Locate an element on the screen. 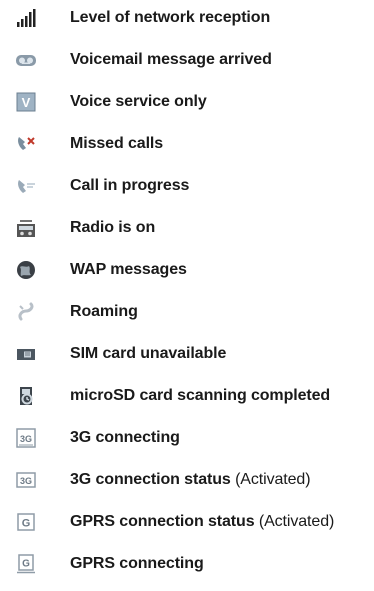 Image resolution: width=374 pixels, height=591 pixels. 3g-status-icon: 3G is located at coordinates (26, 480).